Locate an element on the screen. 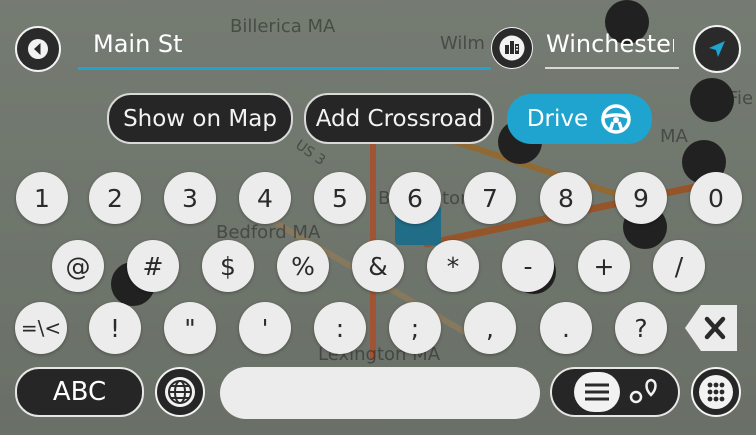 The image size is (756, 435). key: 7 is located at coordinates (490, 198).